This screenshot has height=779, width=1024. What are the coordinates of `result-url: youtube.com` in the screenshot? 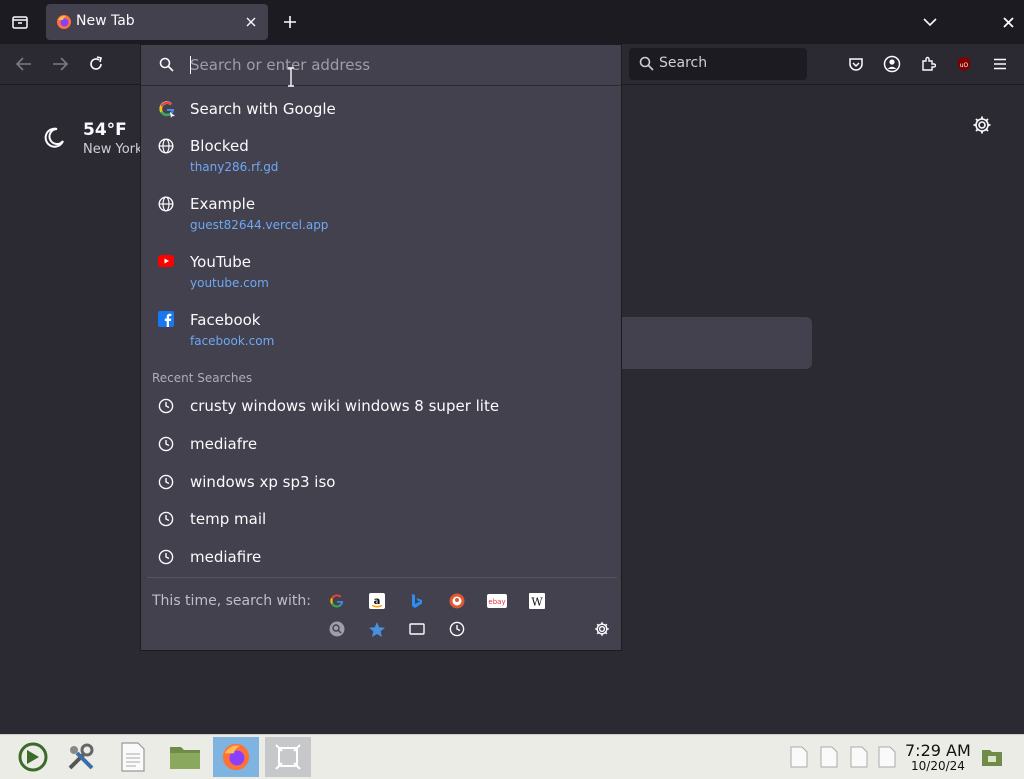 It's located at (229, 283).